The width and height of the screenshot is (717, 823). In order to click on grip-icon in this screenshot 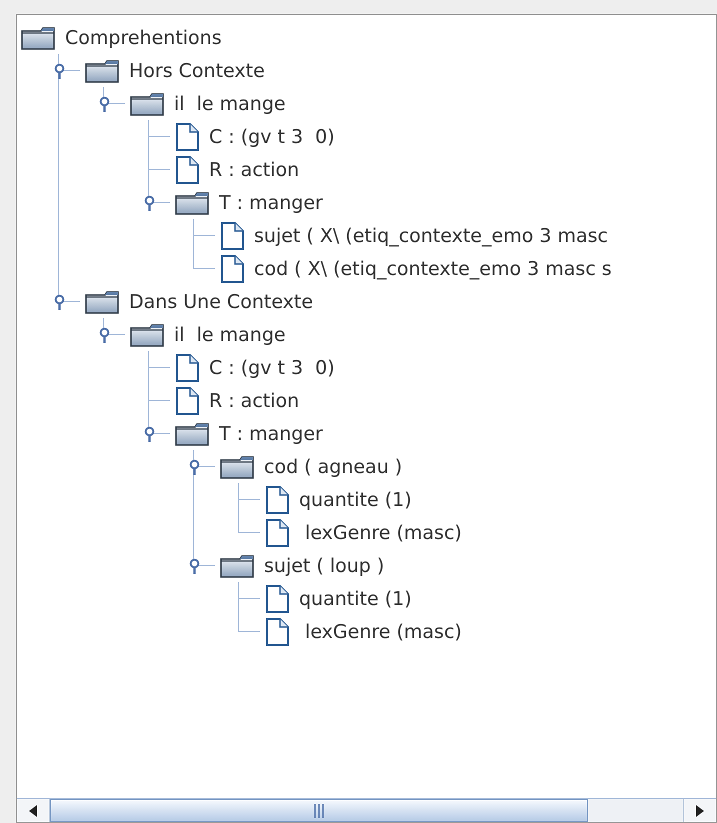, I will do `click(319, 811)`.